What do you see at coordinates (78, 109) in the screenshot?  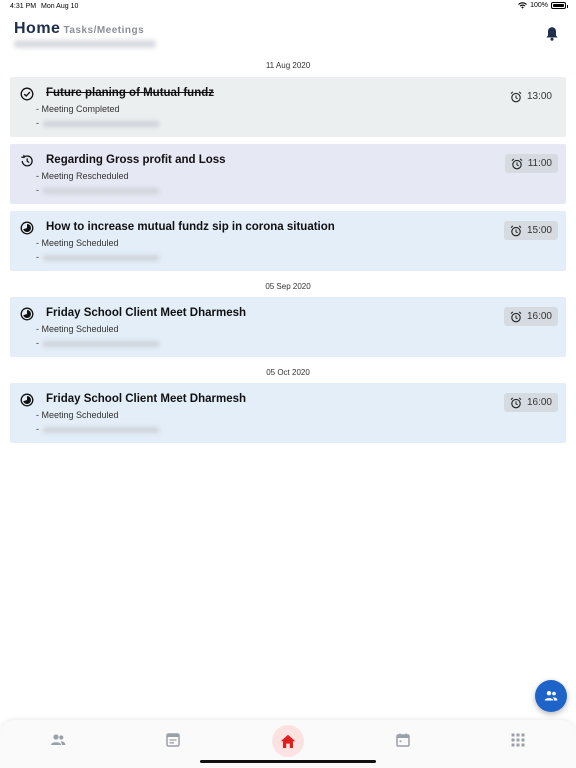 I see `meeting-status: - Meeting Completed` at bounding box center [78, 109].